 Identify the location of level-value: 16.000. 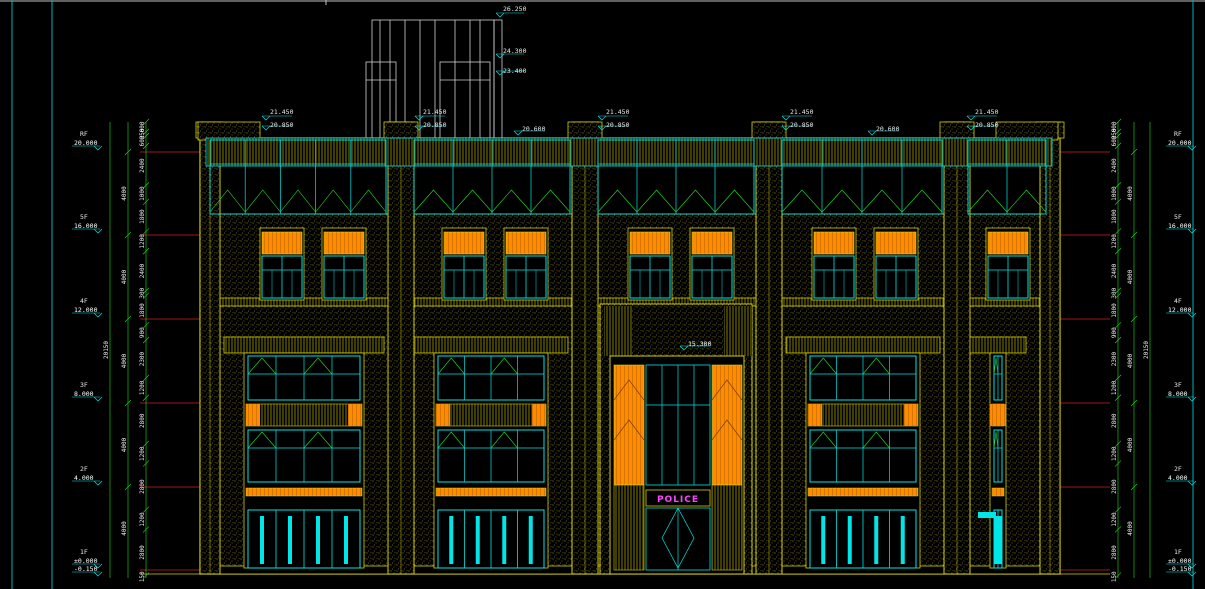
(86, 226).